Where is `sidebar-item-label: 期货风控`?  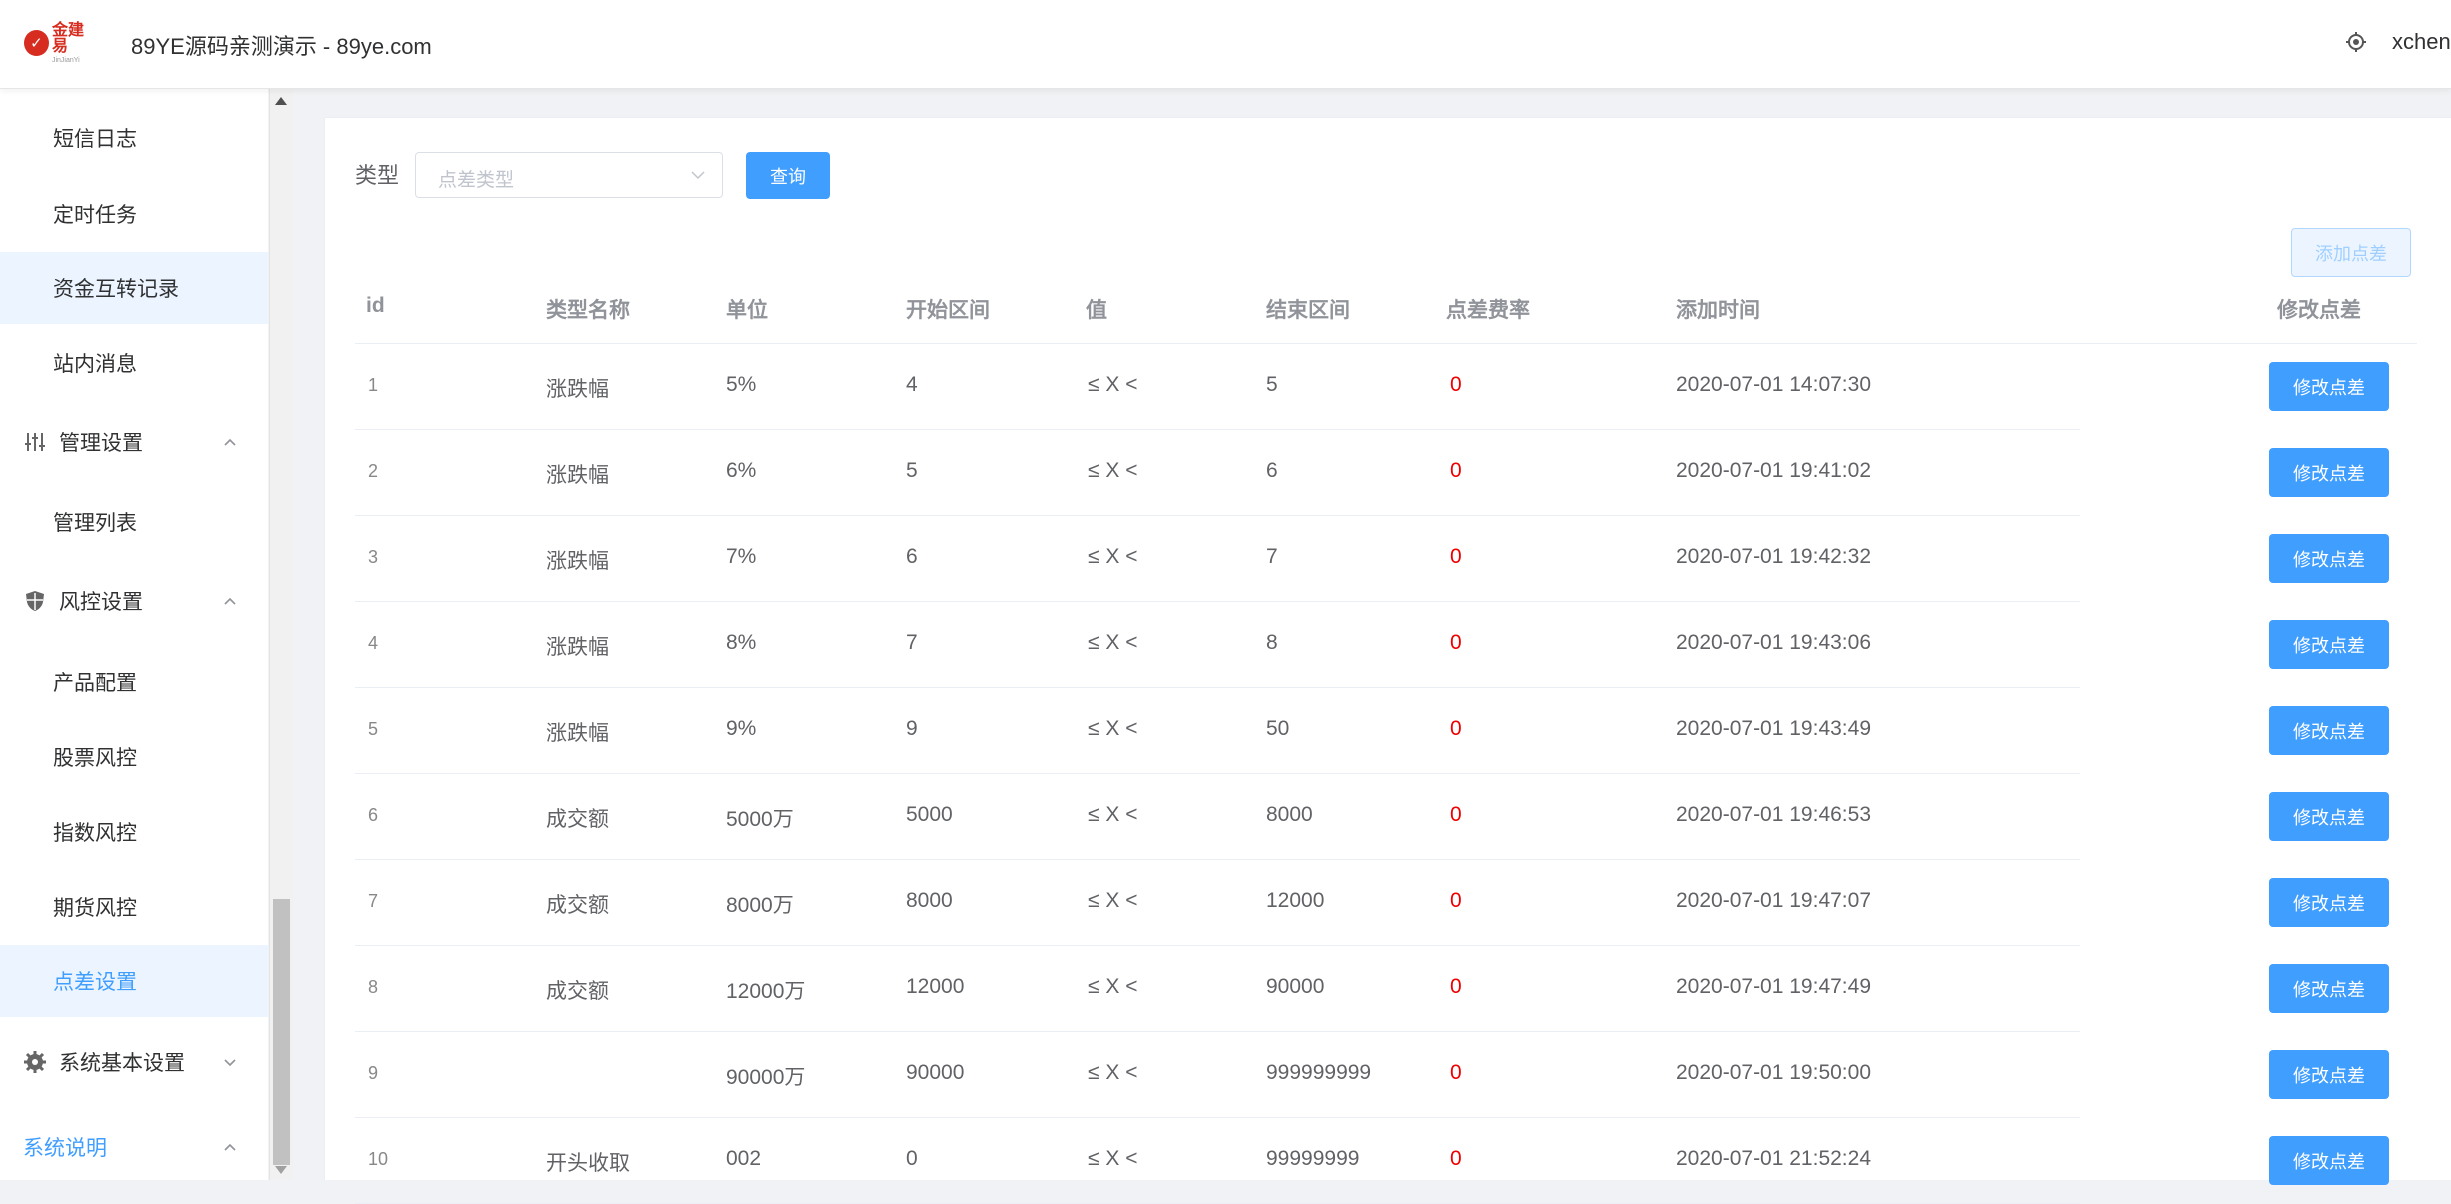
sidebar-item-label: 期货风控 is located at coordinates (95, 908).